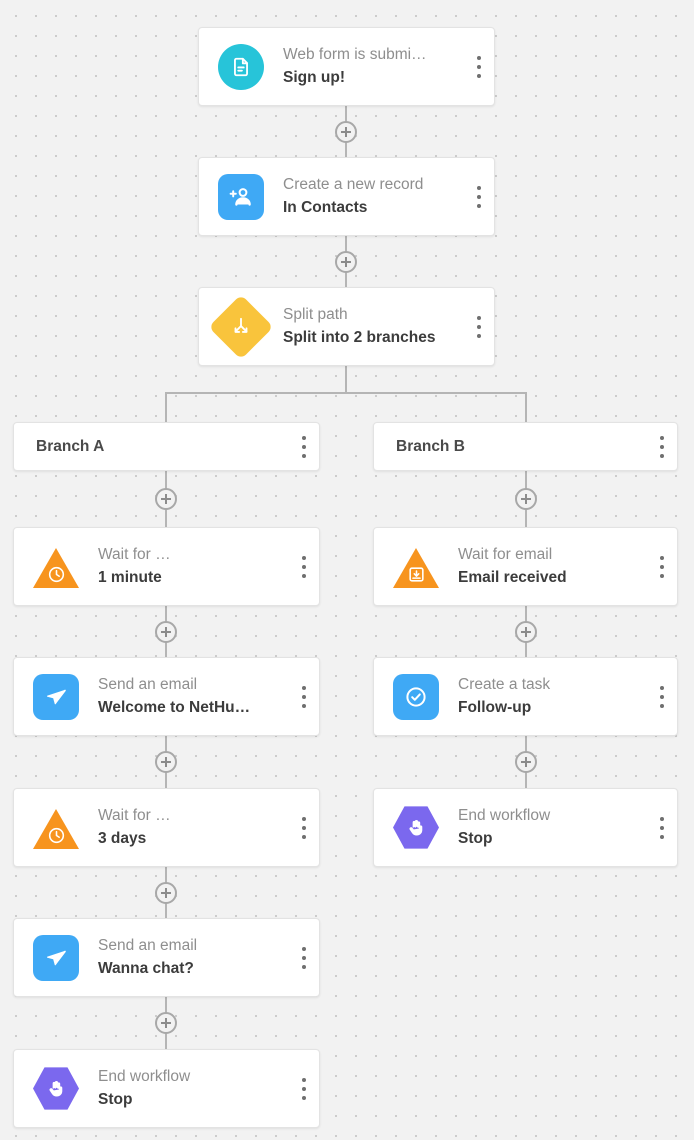 Image resolution: width=694 pixels, height=1140 pixels. What do you see at coordinates (373, 326) in the screenshot?
I see `node-text: Split path Split into 2 branches` at bounding box center [373, 326].